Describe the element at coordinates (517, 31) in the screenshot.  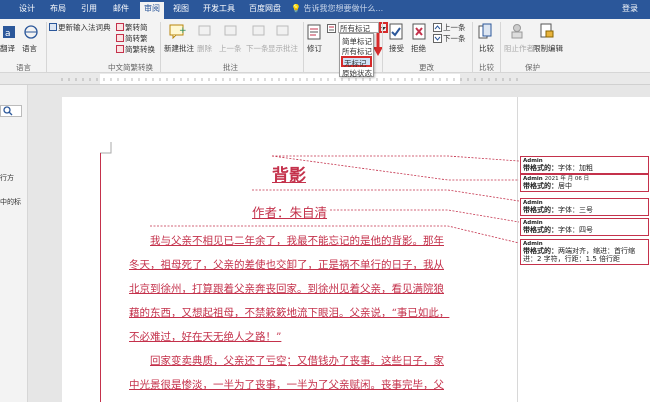
I see `block-authors-icon` at that location.